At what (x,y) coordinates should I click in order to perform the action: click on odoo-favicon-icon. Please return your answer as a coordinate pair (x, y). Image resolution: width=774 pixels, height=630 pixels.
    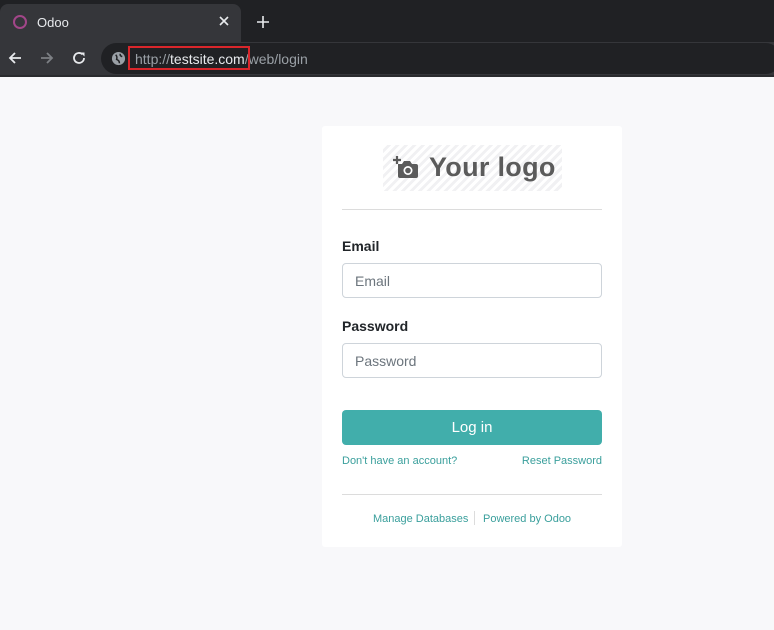
    Looking at the image, I should click on (20, 22).